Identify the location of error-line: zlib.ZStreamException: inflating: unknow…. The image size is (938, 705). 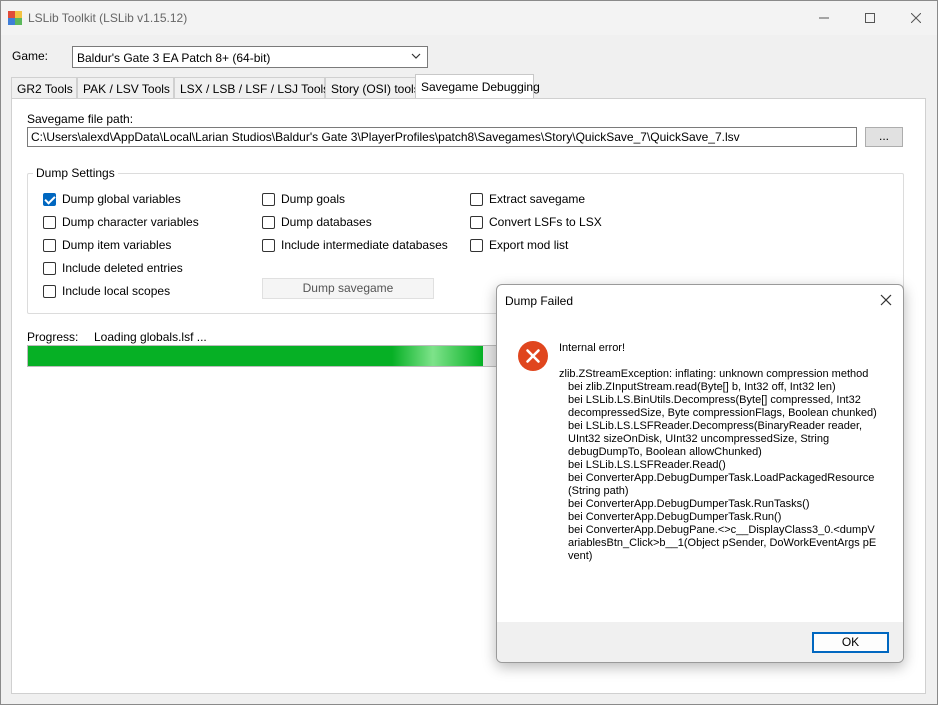
(714, 374).